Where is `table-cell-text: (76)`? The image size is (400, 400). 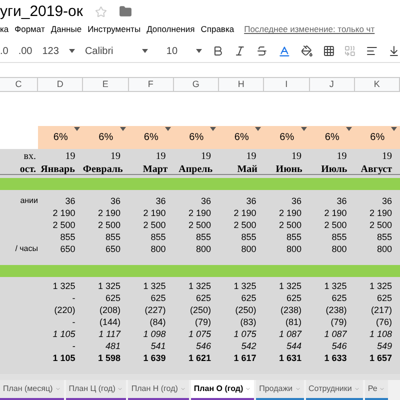
table-cell-text: (76) is located at coordinates (383, 323).